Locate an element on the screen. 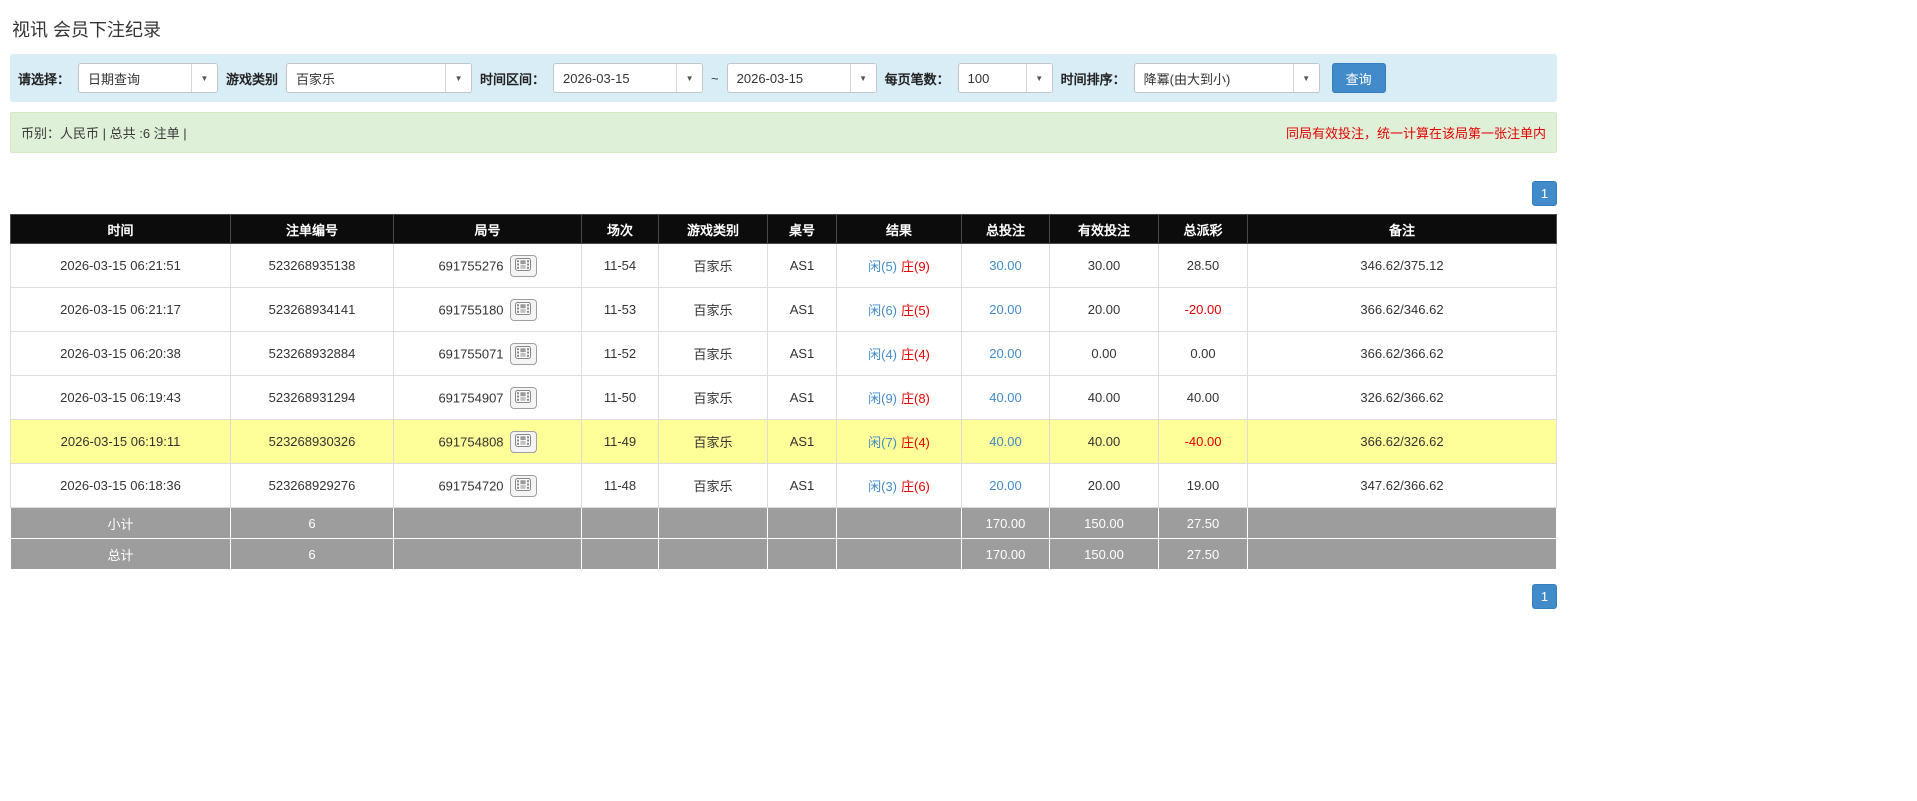 The image size is (1917, 801). result-cell: 闲(7) 庄(4) is located at coordinates (899, 441).